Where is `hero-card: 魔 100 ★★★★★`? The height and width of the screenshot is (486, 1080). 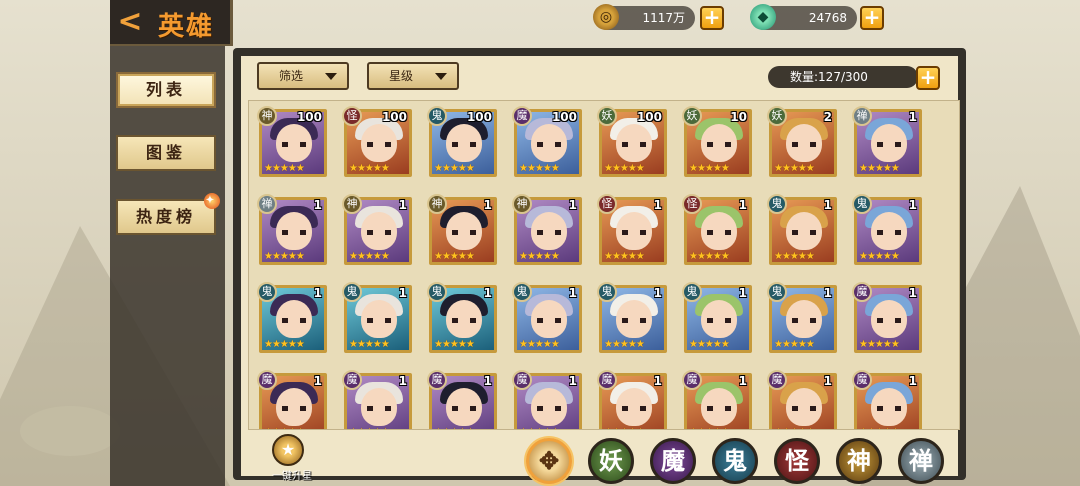 hero-card: 魔 100 ★★★★★ is located at coordinates (547, 141).